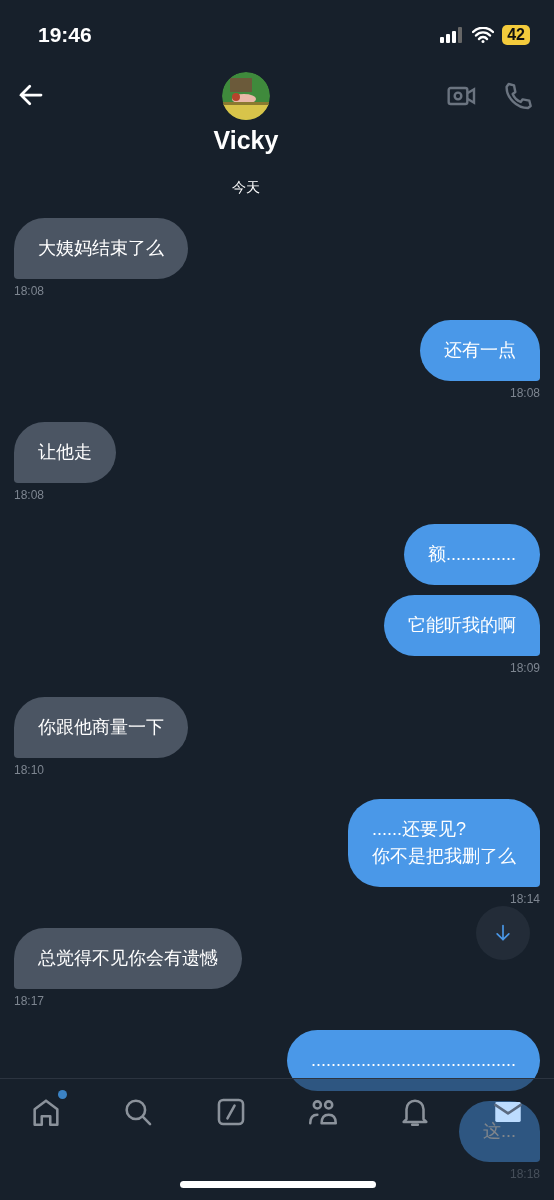 The width and height of the screenshot is (554, 1200). Describe the element at coordinates (29, 770) in the screenshot. I see `message-time: 18:10` at that location.